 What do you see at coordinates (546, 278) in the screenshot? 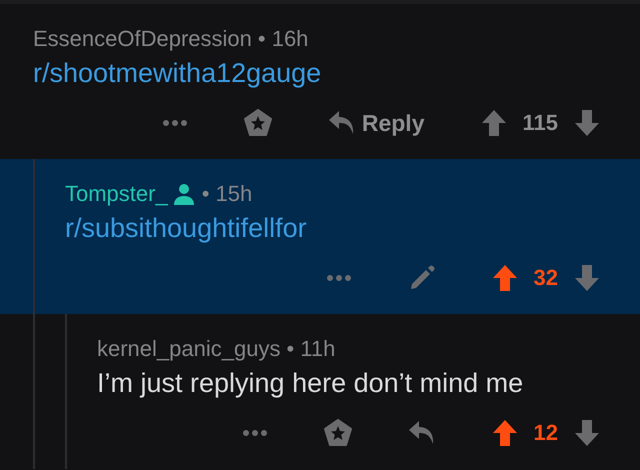
I see `vote-score: 32` at bounding box center [546, 278].